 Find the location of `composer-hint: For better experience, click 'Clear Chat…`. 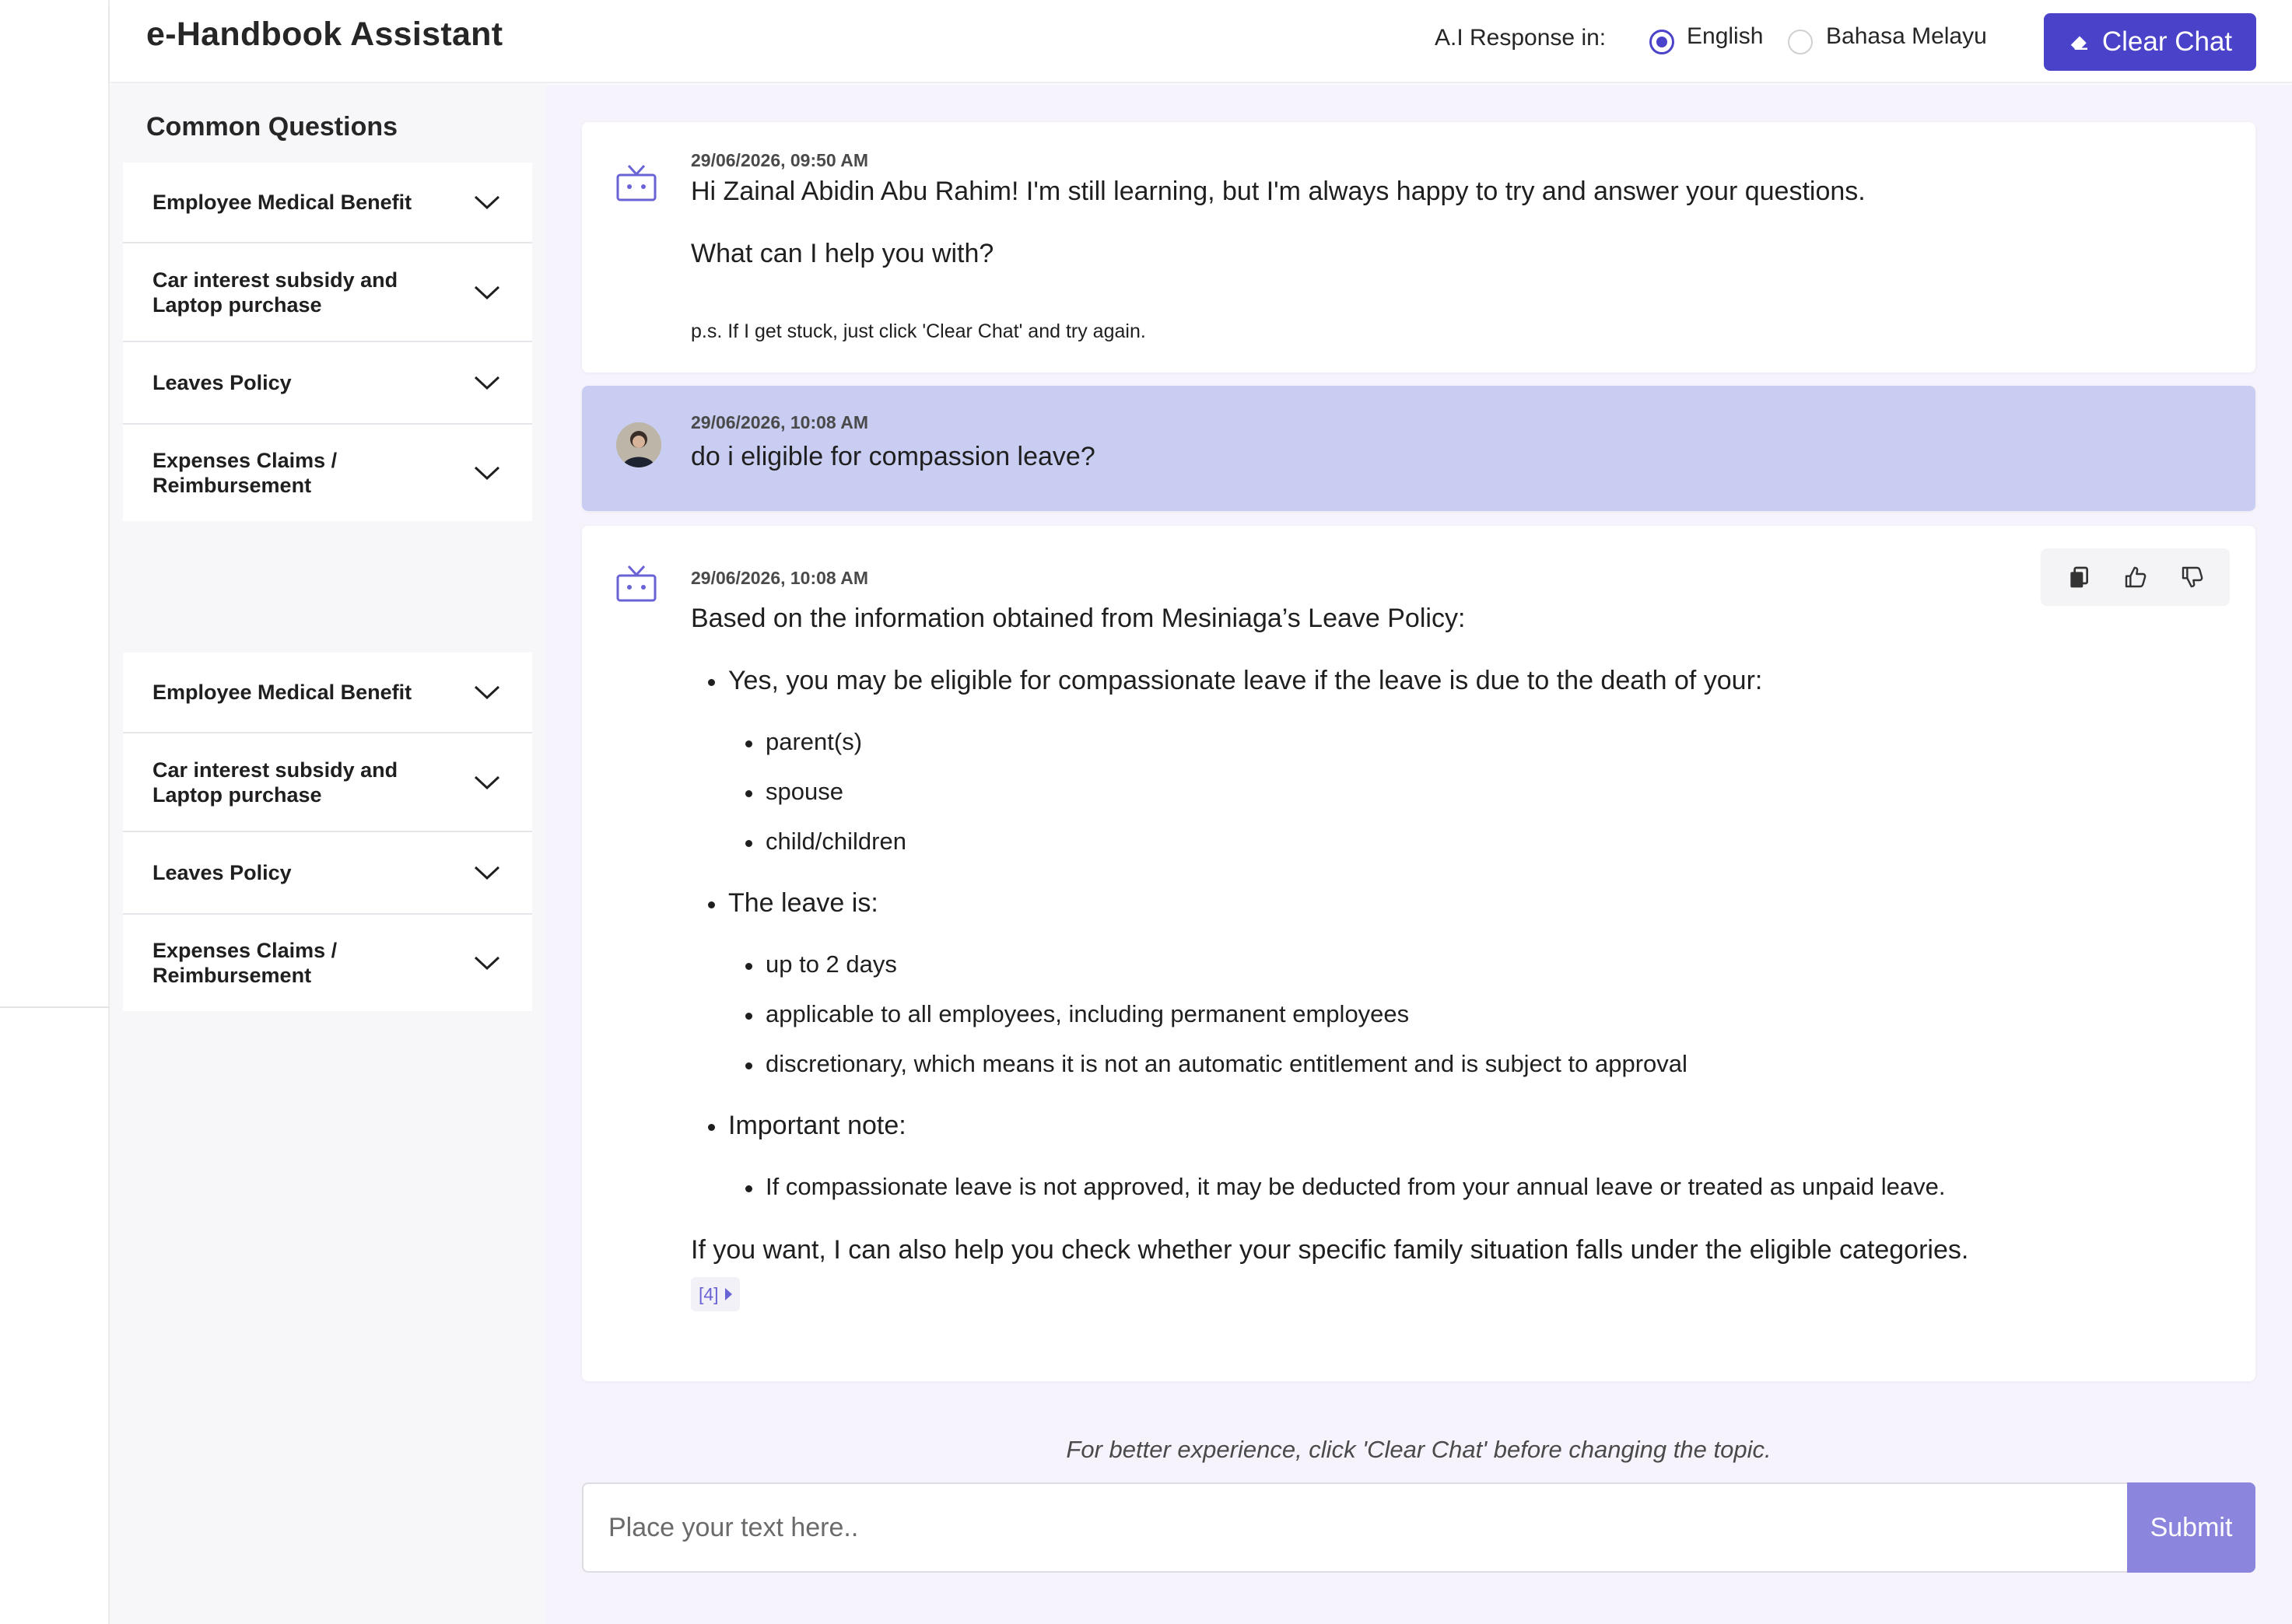

composer-hint: For better experience, click 'Clear Chat… is located at coordinates (1419, 1450).